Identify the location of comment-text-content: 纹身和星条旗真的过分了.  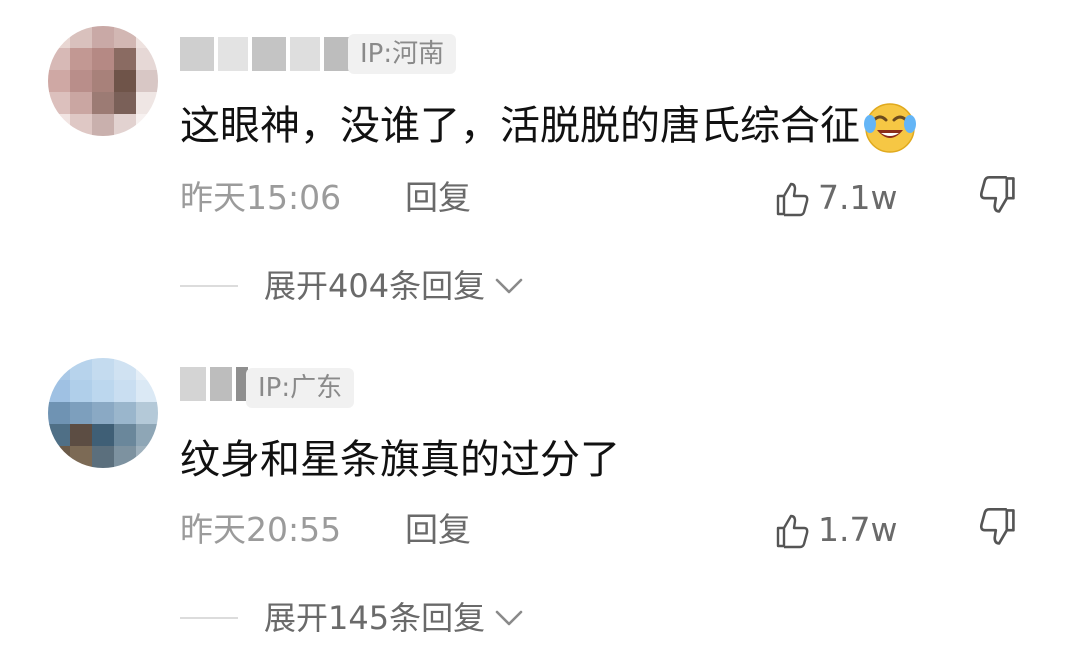
(400, 460).